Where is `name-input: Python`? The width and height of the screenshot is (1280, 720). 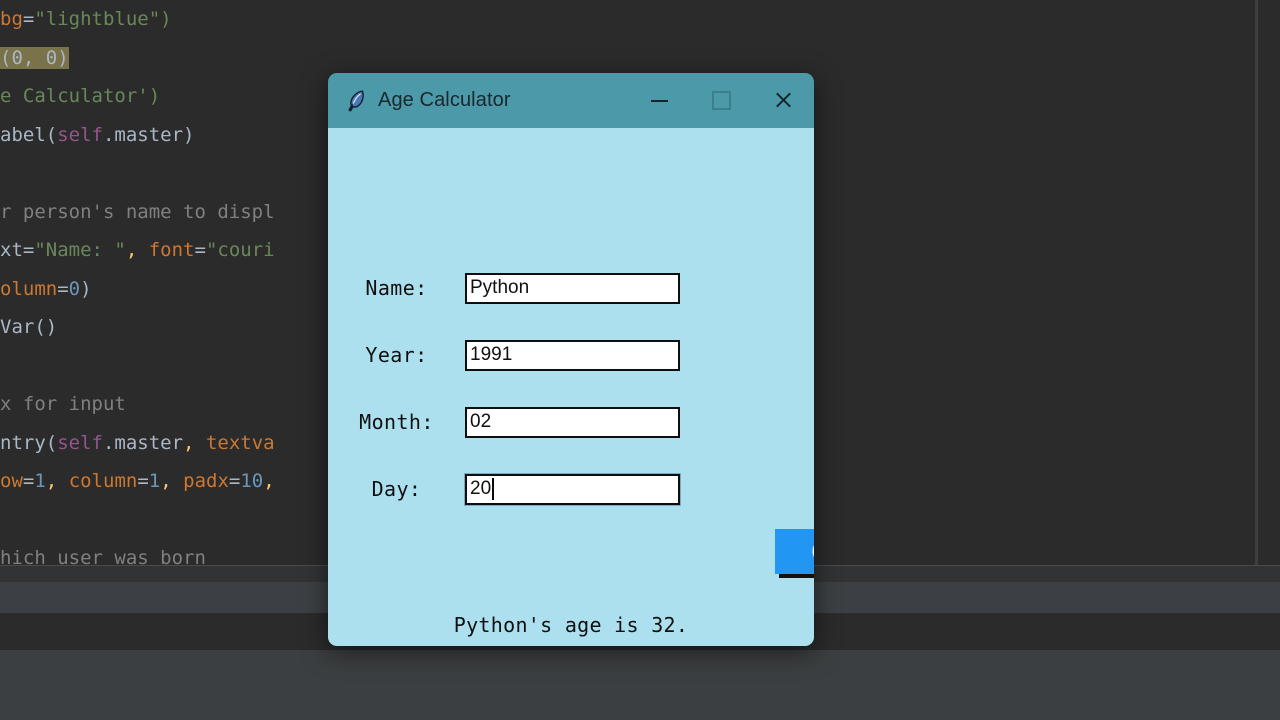
name-input: Python is located at coordinates (572, 288).